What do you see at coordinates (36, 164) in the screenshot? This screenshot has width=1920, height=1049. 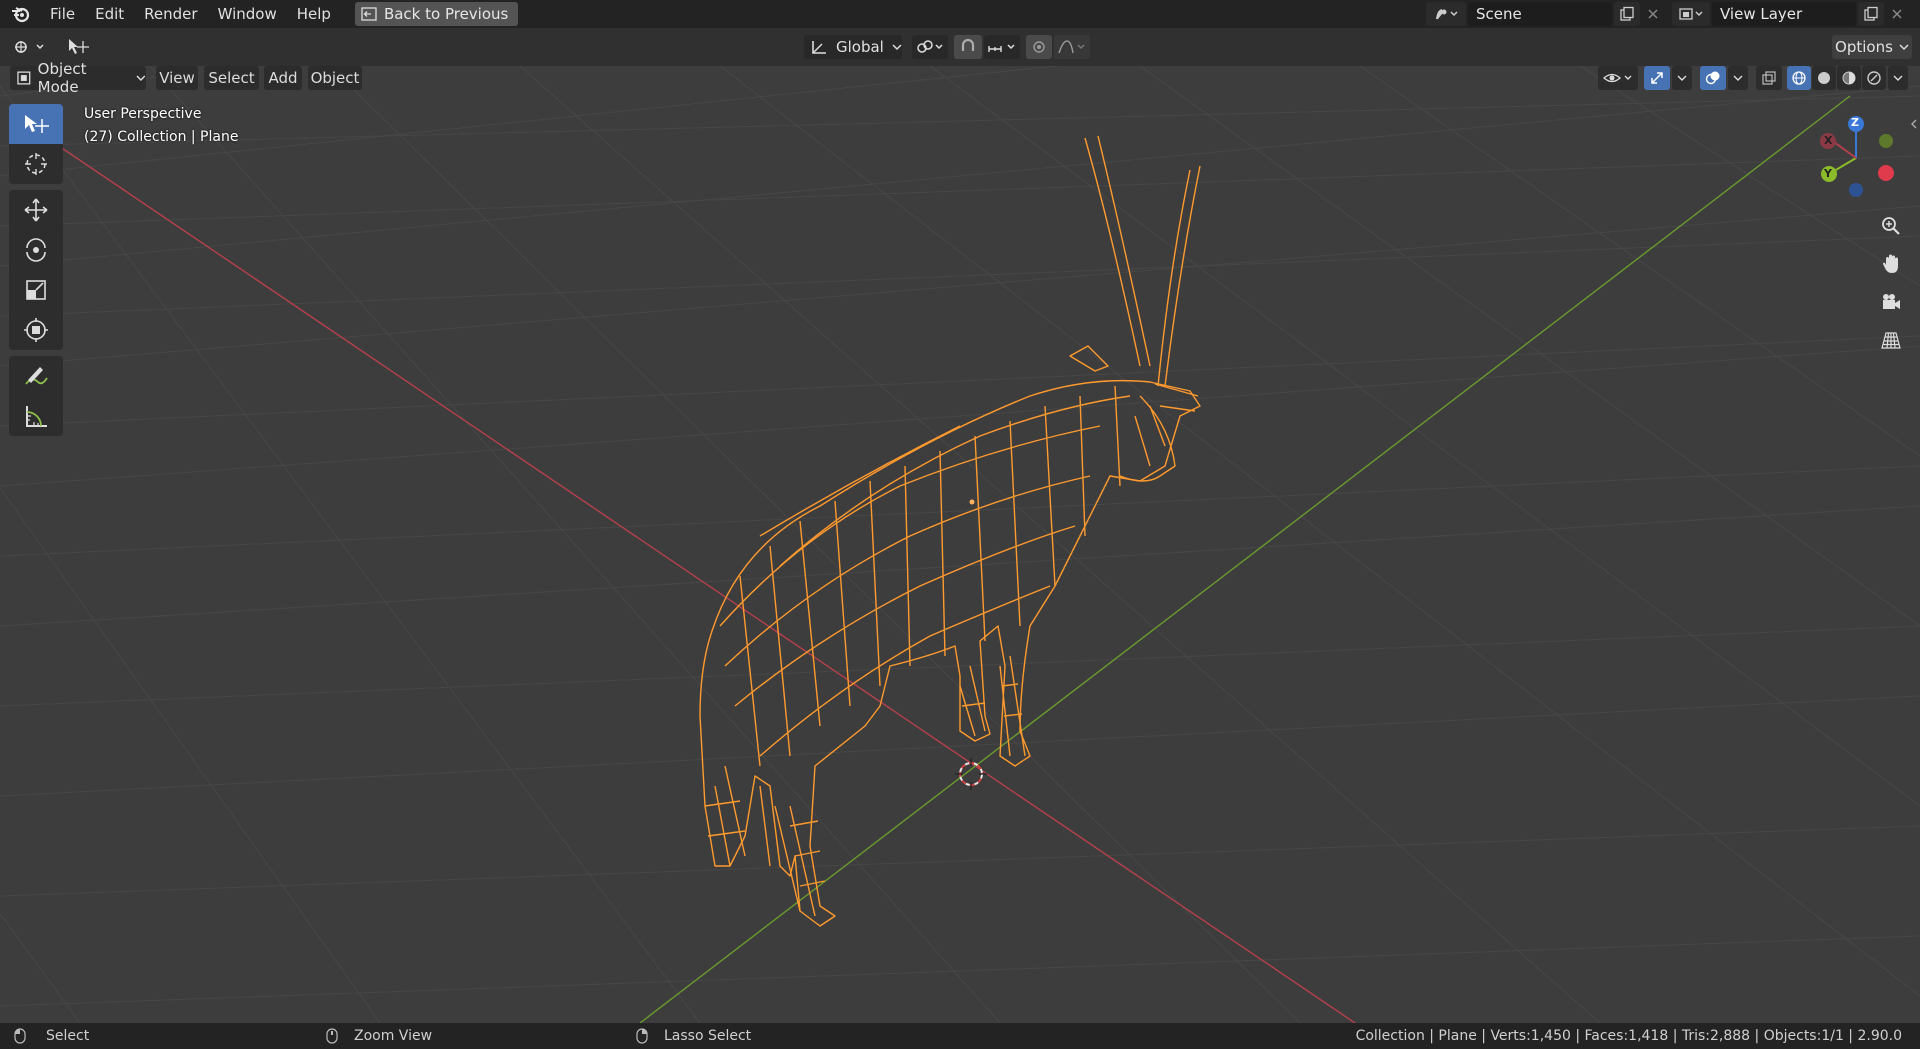 I see `cursor-tool-icon` at bounding box center [36, 164].